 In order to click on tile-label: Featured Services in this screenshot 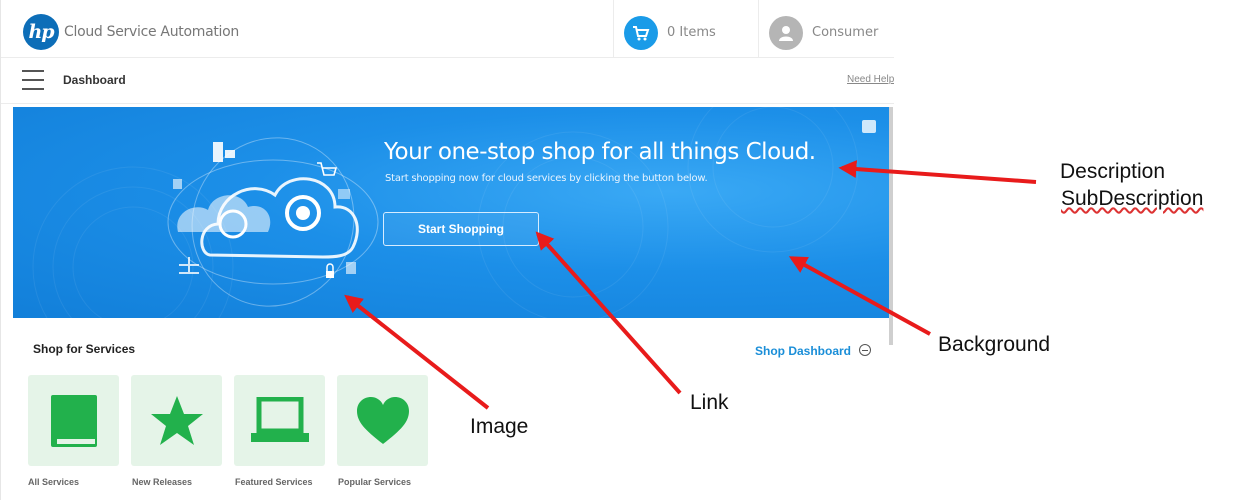, I will do `click(274, 482)`.